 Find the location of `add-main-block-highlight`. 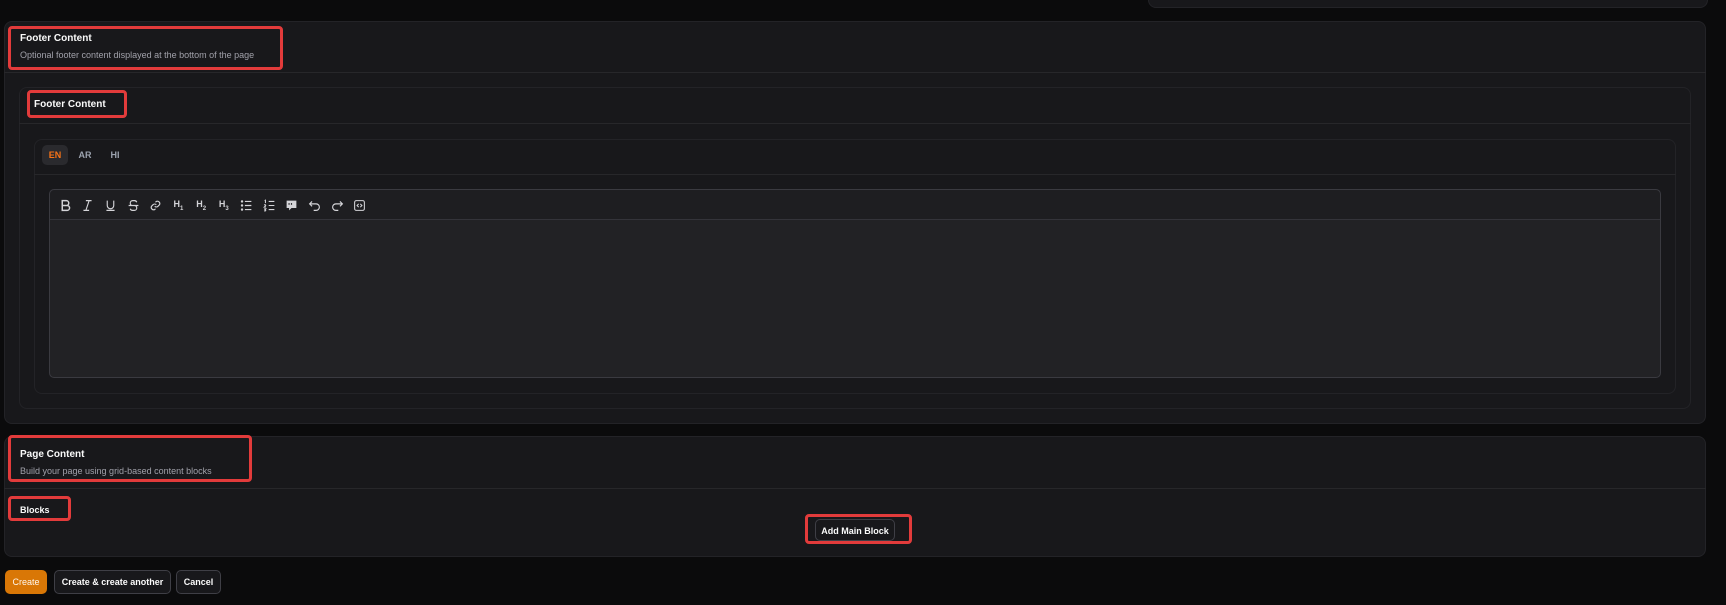

add-main-block-highlight is located at coordinates (858, 529).